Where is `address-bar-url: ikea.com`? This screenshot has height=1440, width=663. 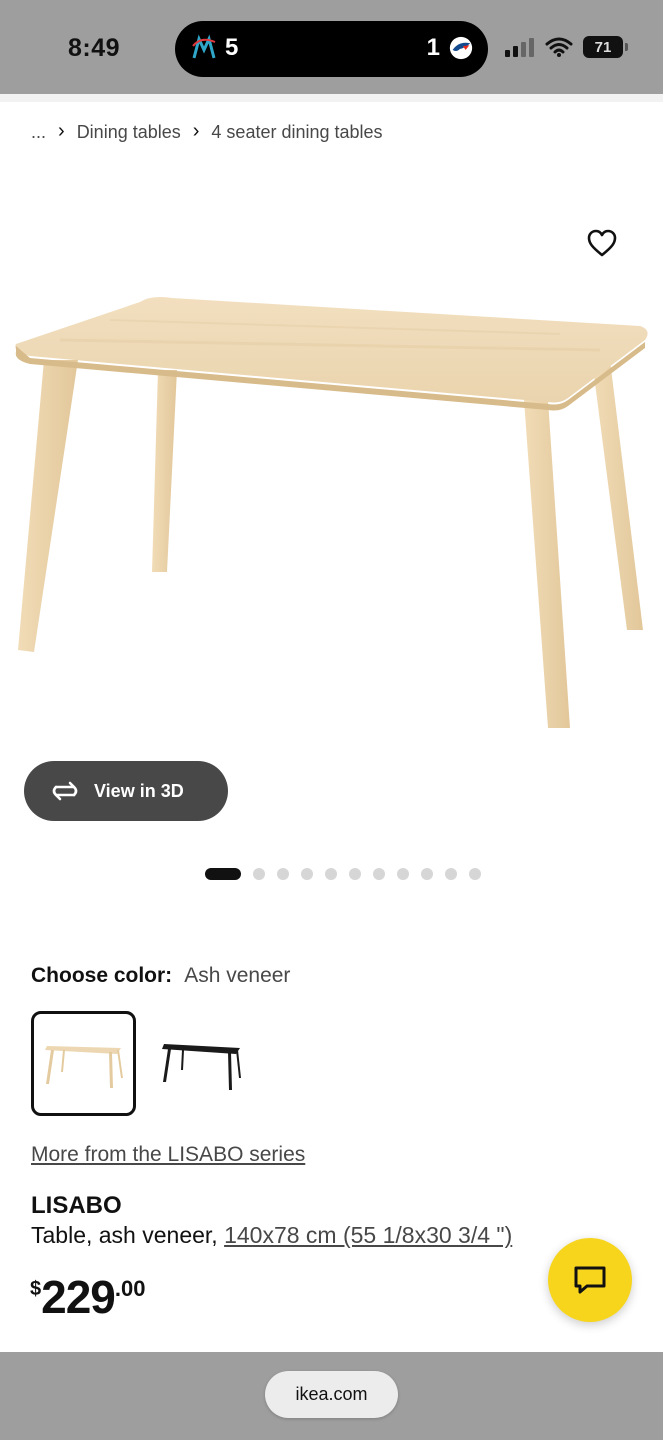
address-bar-url: ikea.com is located at coordinates (331, 1394).